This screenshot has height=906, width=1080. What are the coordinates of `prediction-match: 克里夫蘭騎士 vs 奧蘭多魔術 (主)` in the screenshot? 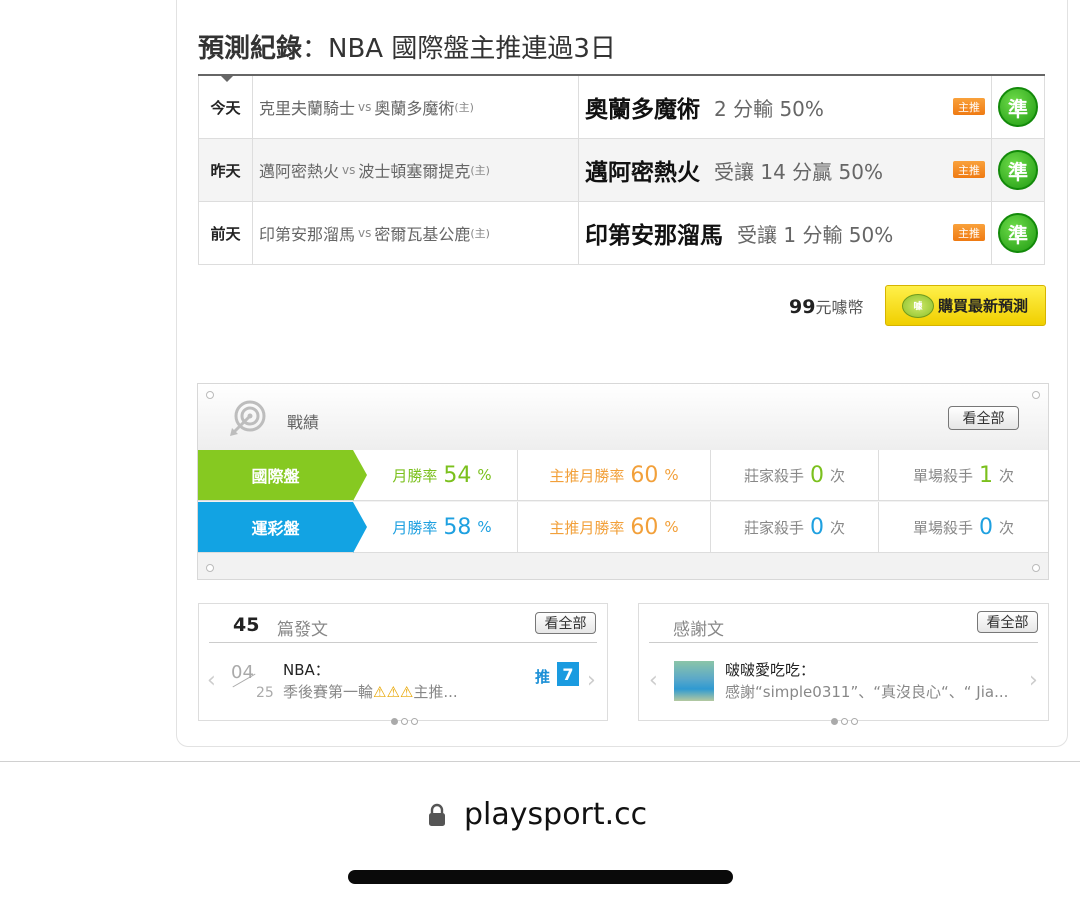 It's located at (416, 107).